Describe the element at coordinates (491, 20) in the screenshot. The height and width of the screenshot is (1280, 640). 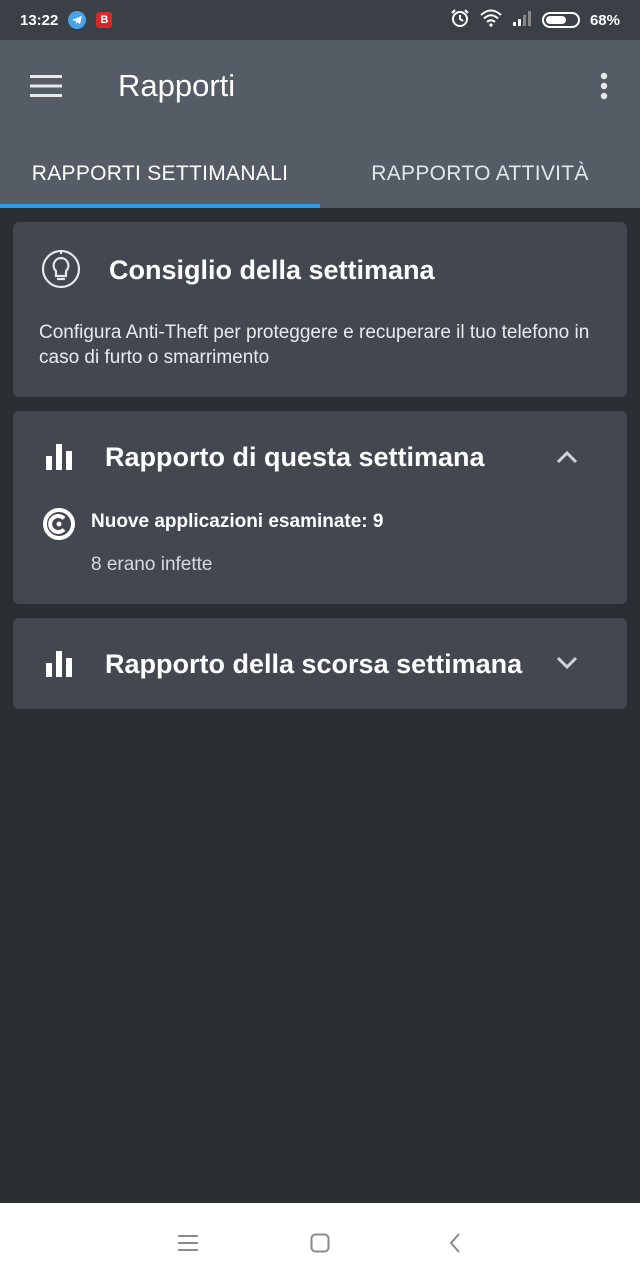
I see `wifi-icon` at that location.